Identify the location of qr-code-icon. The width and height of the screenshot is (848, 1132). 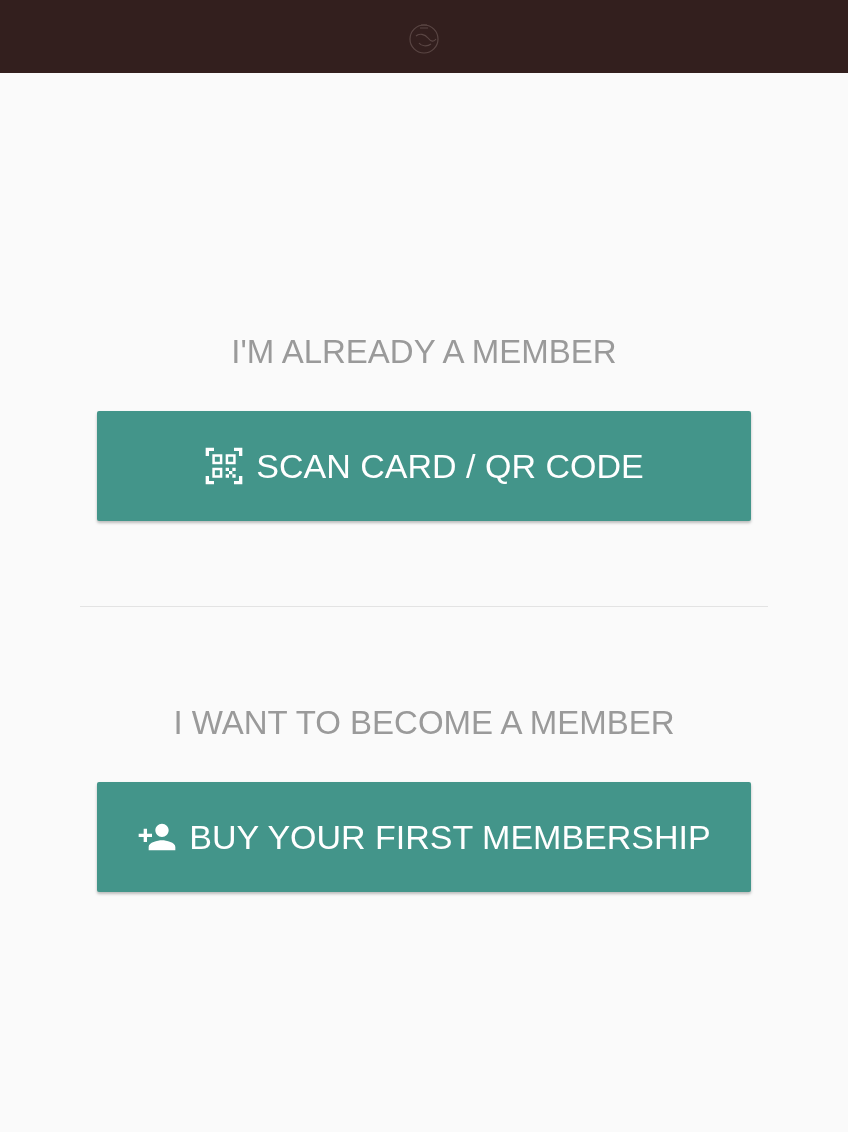
(224, 466).